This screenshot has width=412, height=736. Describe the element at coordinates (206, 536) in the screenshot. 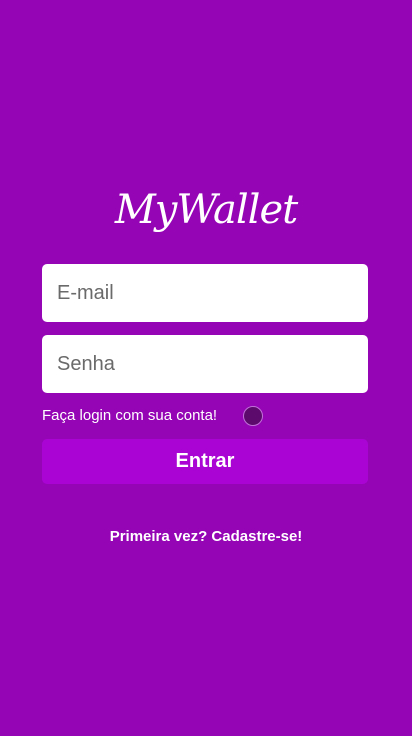

I see `signup-link: Primeira vez? Cadastre-se!` at that location.